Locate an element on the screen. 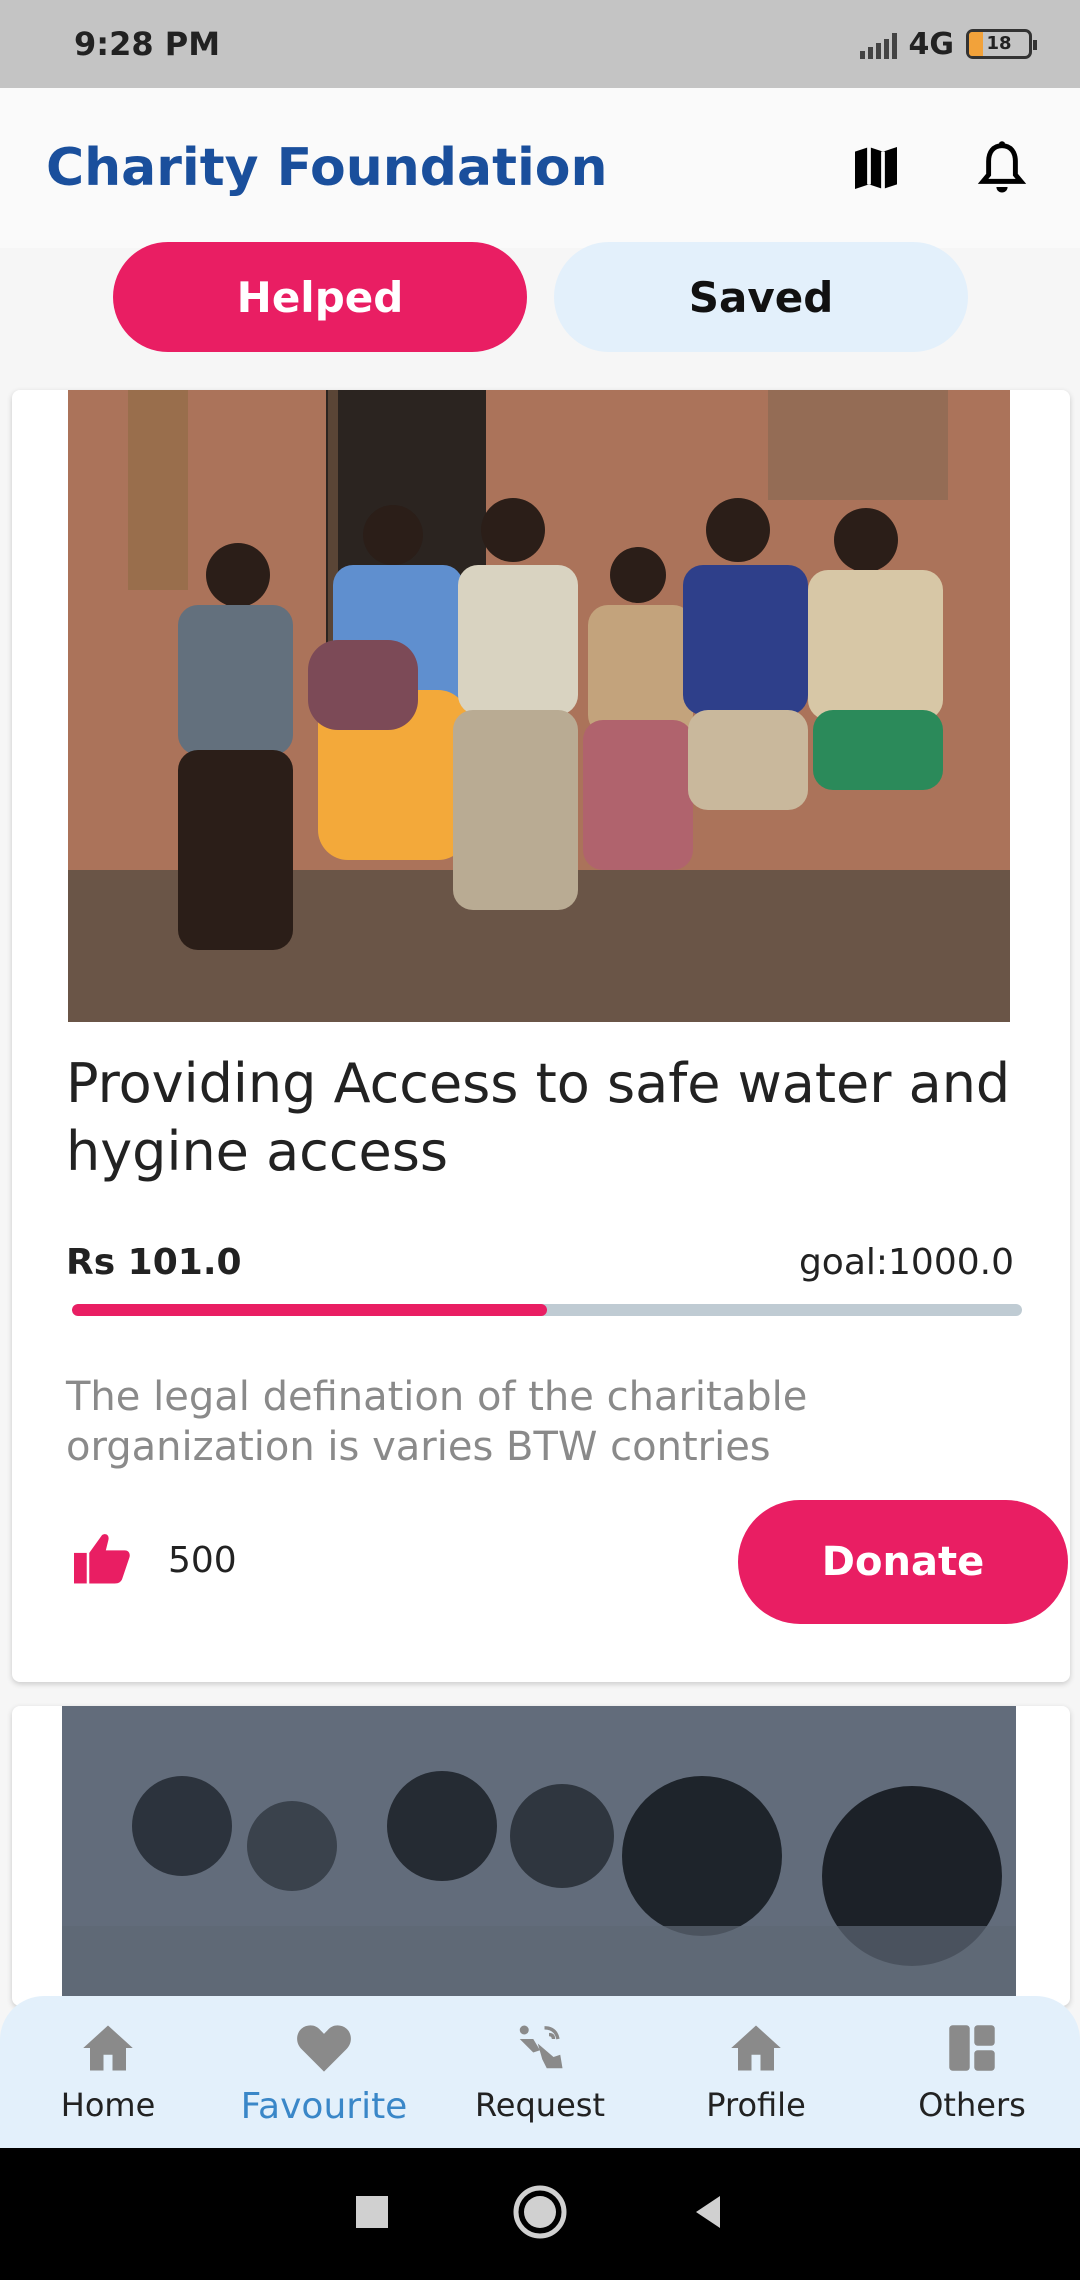  goal-amount: goal:1000.0 is located at coordinates (906, 1262).